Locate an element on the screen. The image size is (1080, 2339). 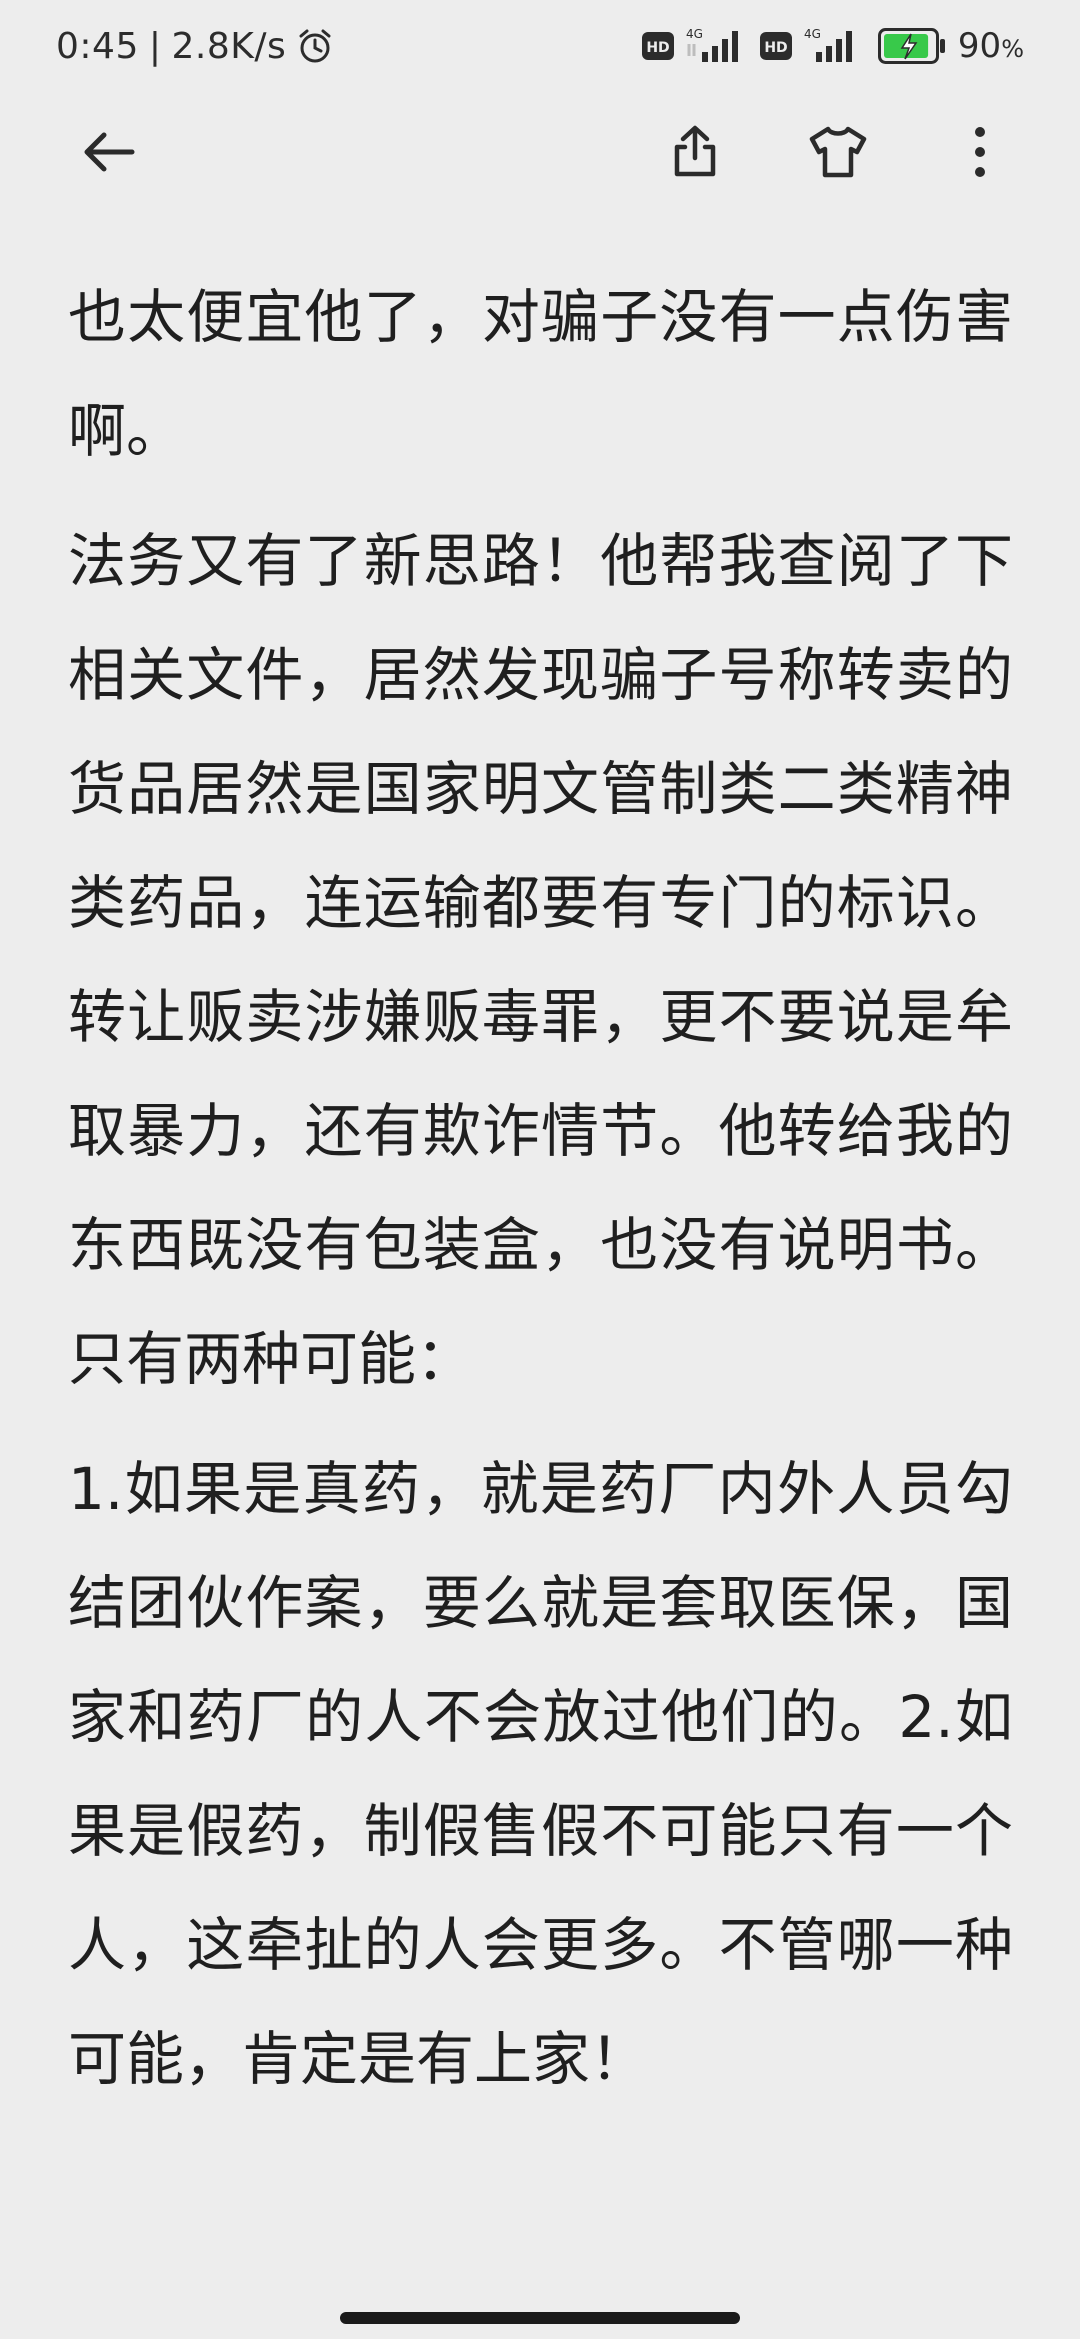
hd-badge-1: HD is located at coordinates (657, 46).